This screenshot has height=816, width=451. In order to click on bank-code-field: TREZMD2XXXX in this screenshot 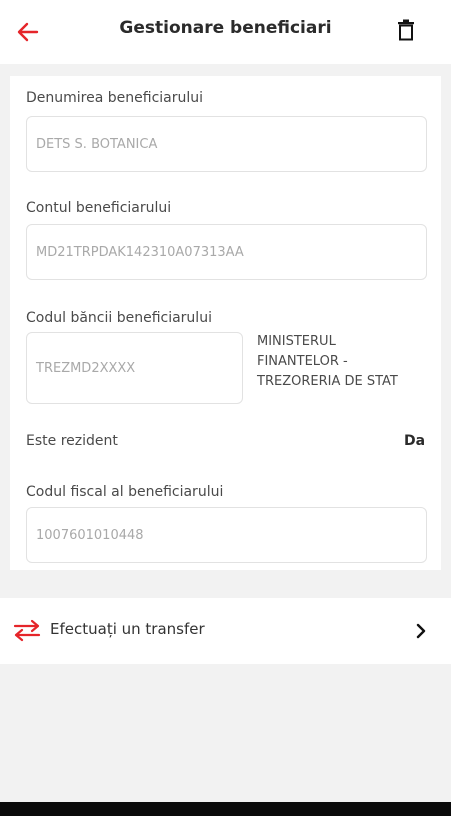, I will do `click(134, 368)`.